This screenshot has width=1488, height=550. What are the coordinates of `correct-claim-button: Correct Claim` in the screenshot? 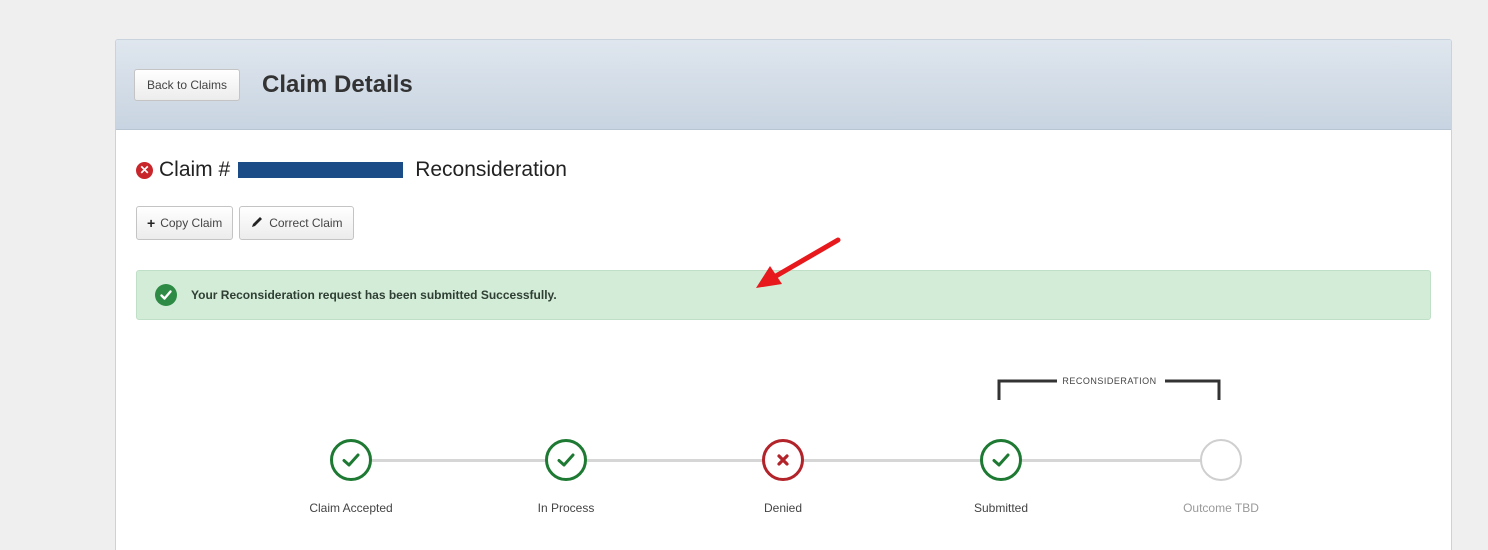 It's located at (296, 223).